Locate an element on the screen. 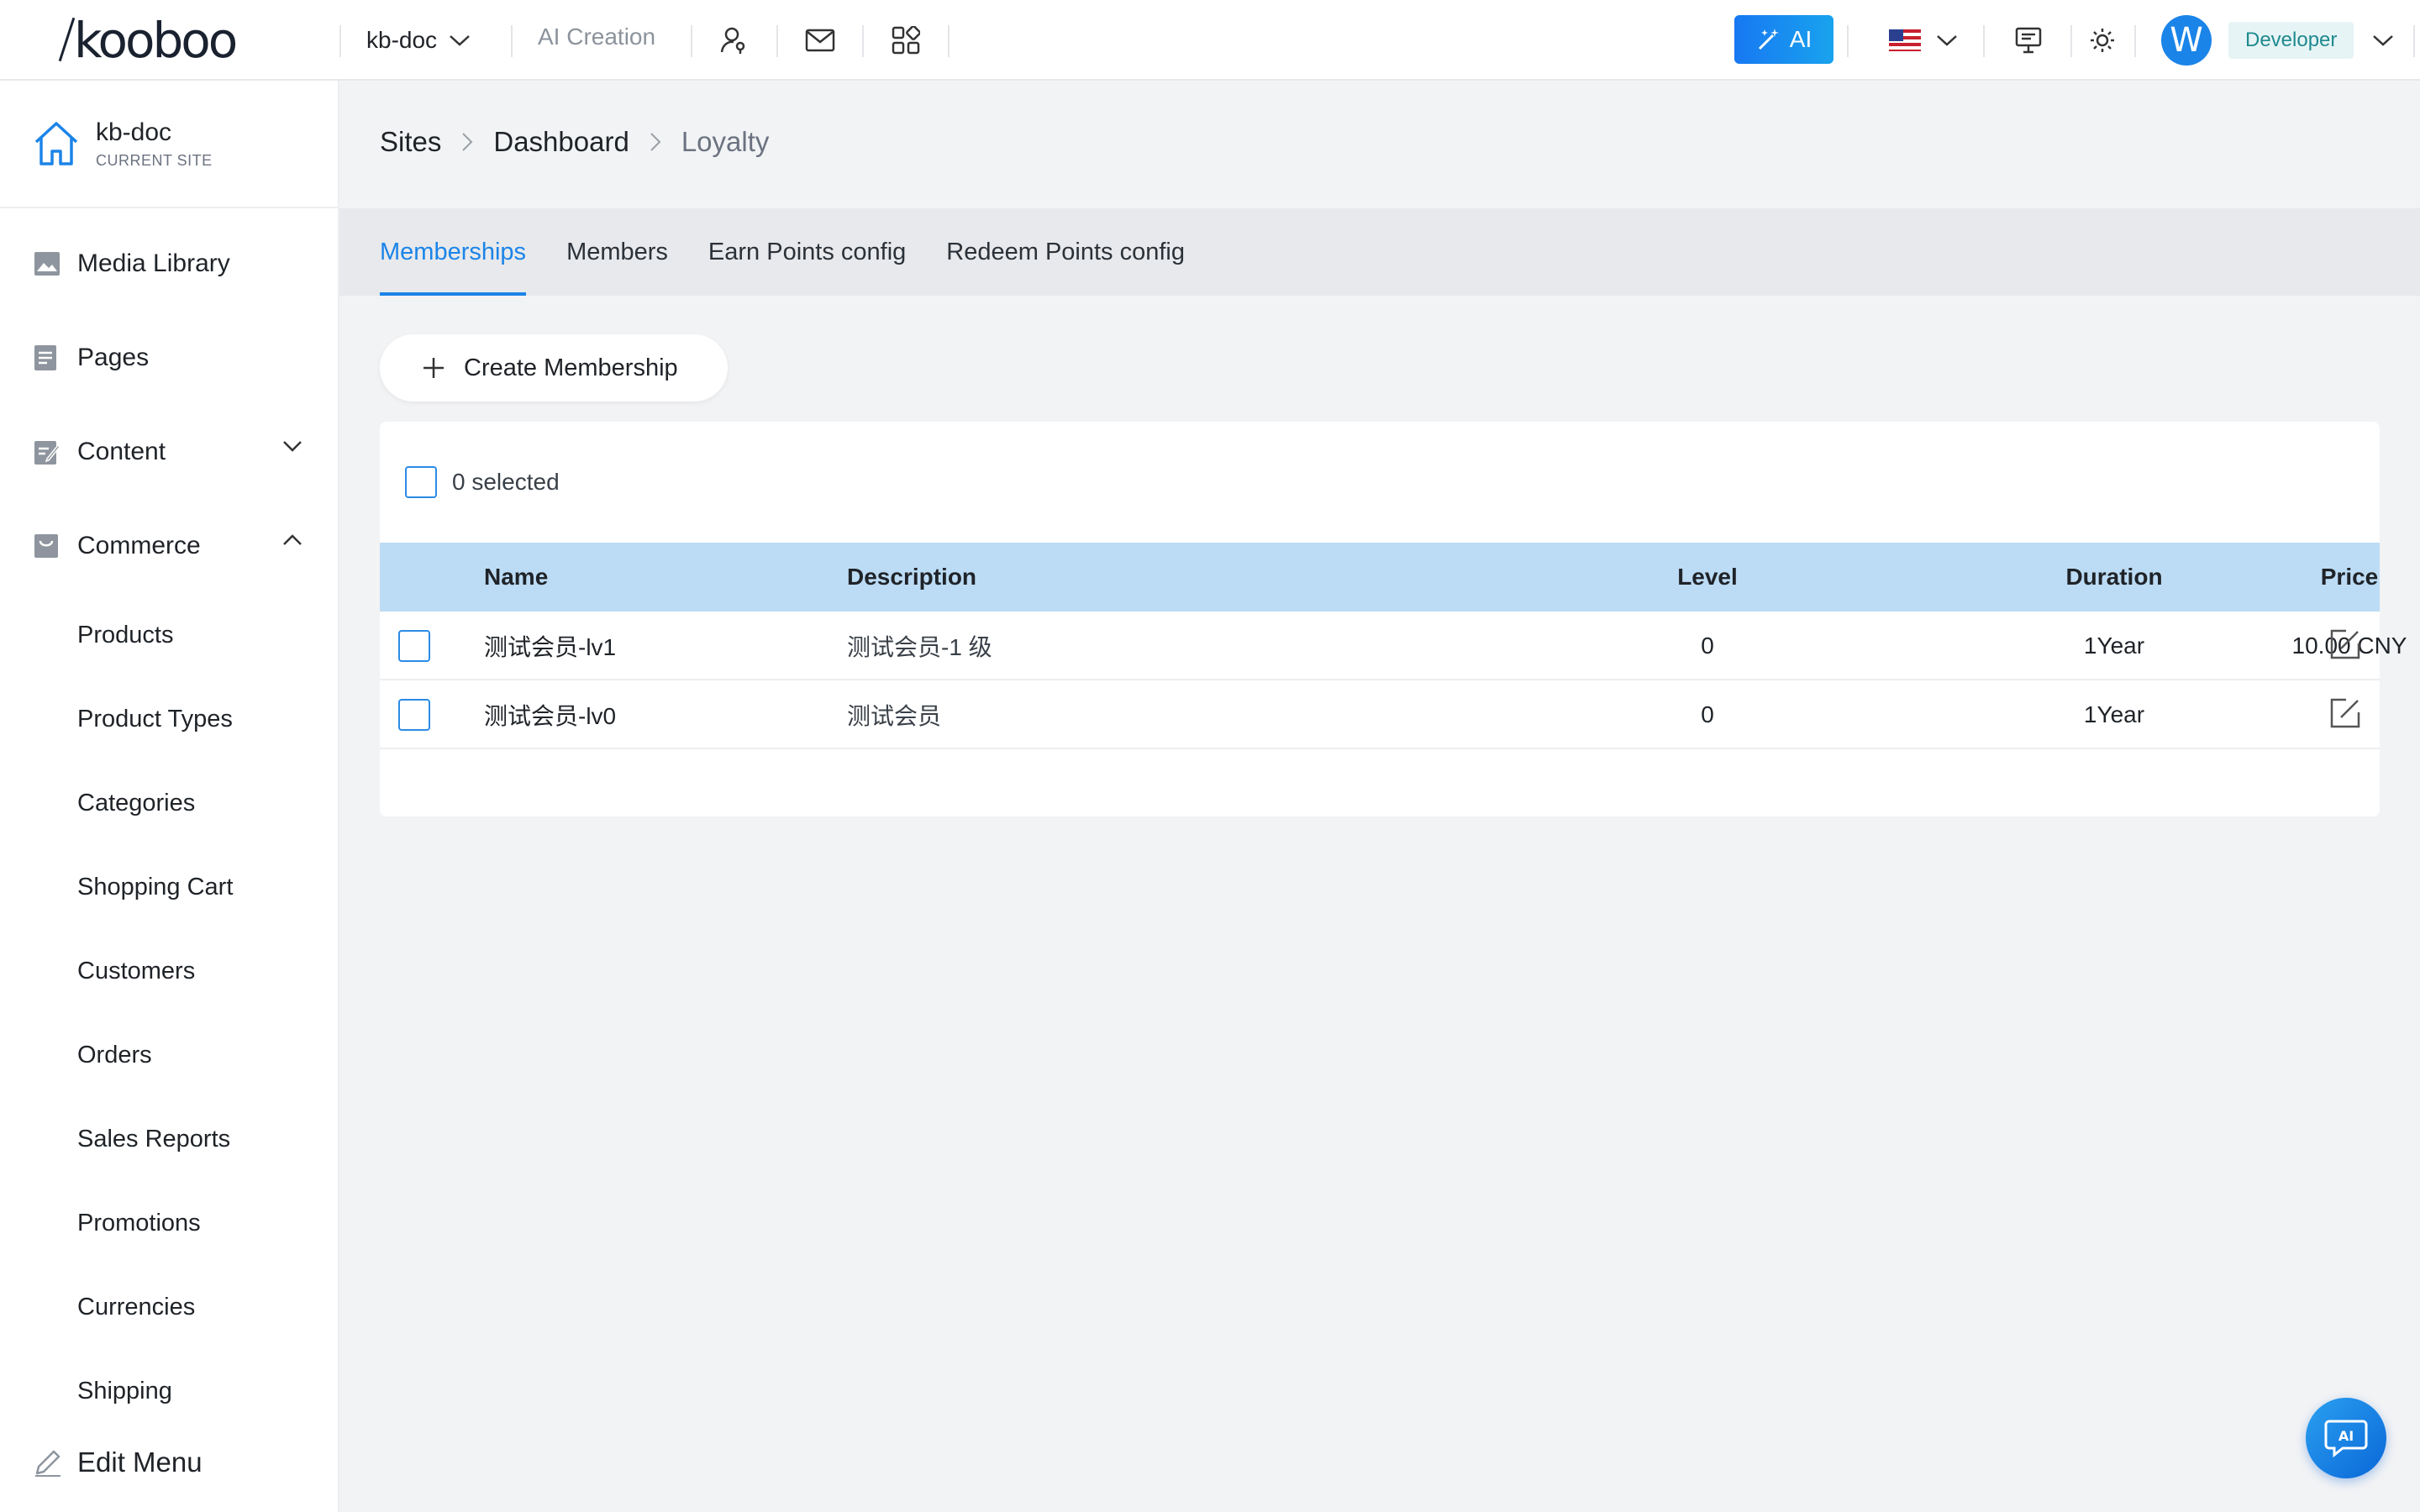 Image resolution: width=2420 pixels, height=1512 pixels. breadcrumb: Sites Dashboard Loyalty is located at coordinates (574, 142).